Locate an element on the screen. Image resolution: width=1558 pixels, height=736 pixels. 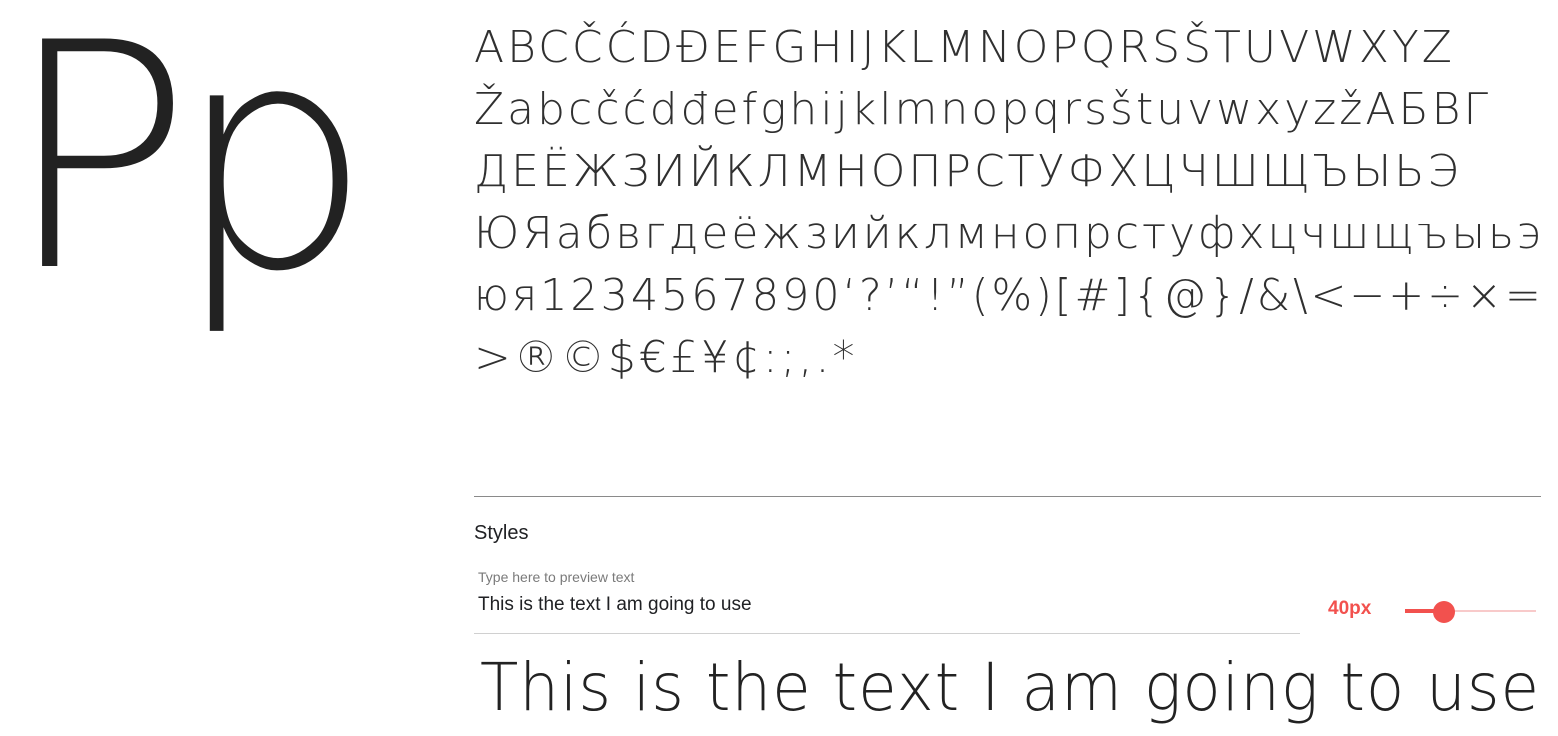
preview-text-input is located at coordinates (878, 605).